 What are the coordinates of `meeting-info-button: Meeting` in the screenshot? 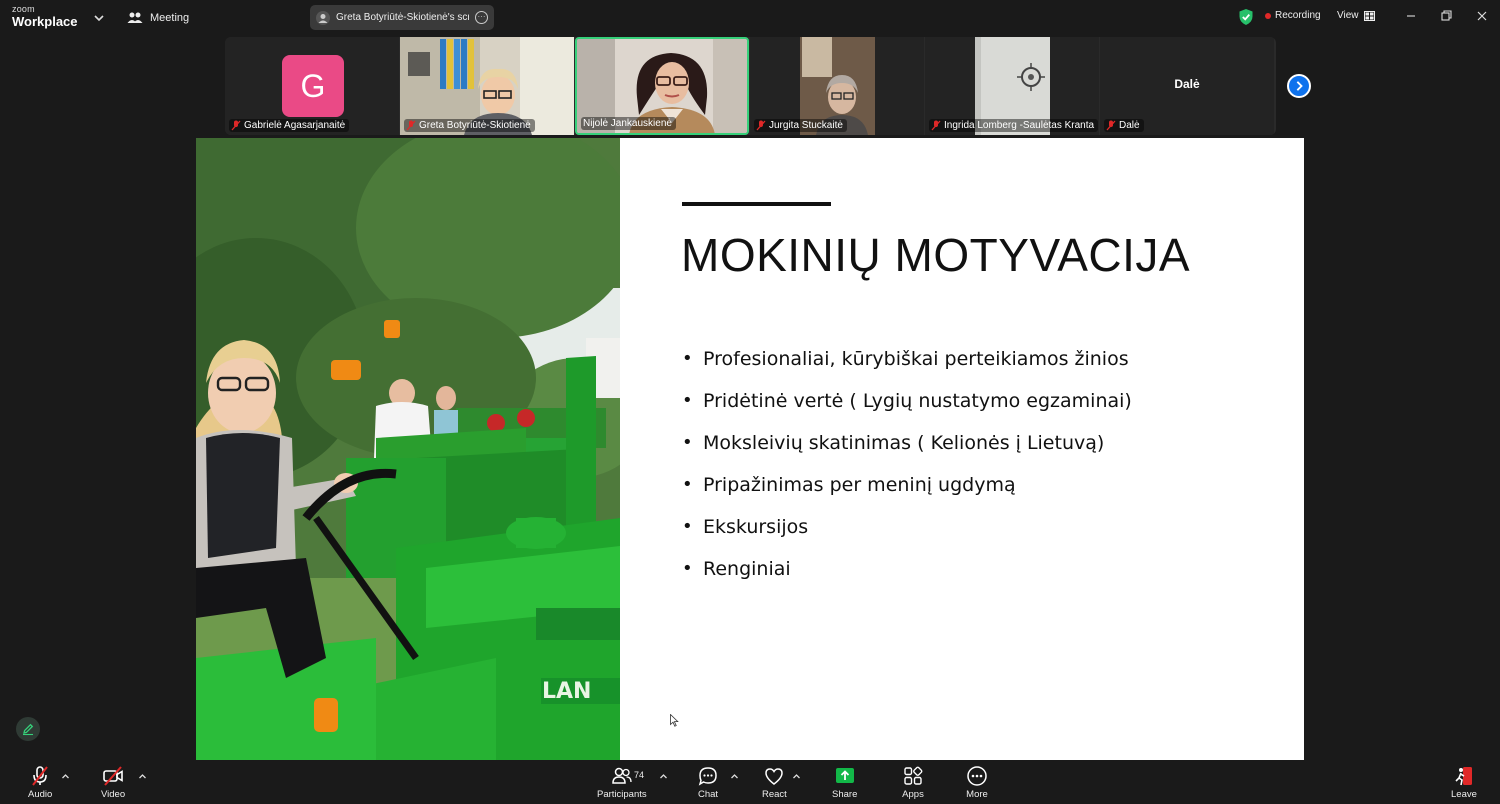 It's located at (158, 18).